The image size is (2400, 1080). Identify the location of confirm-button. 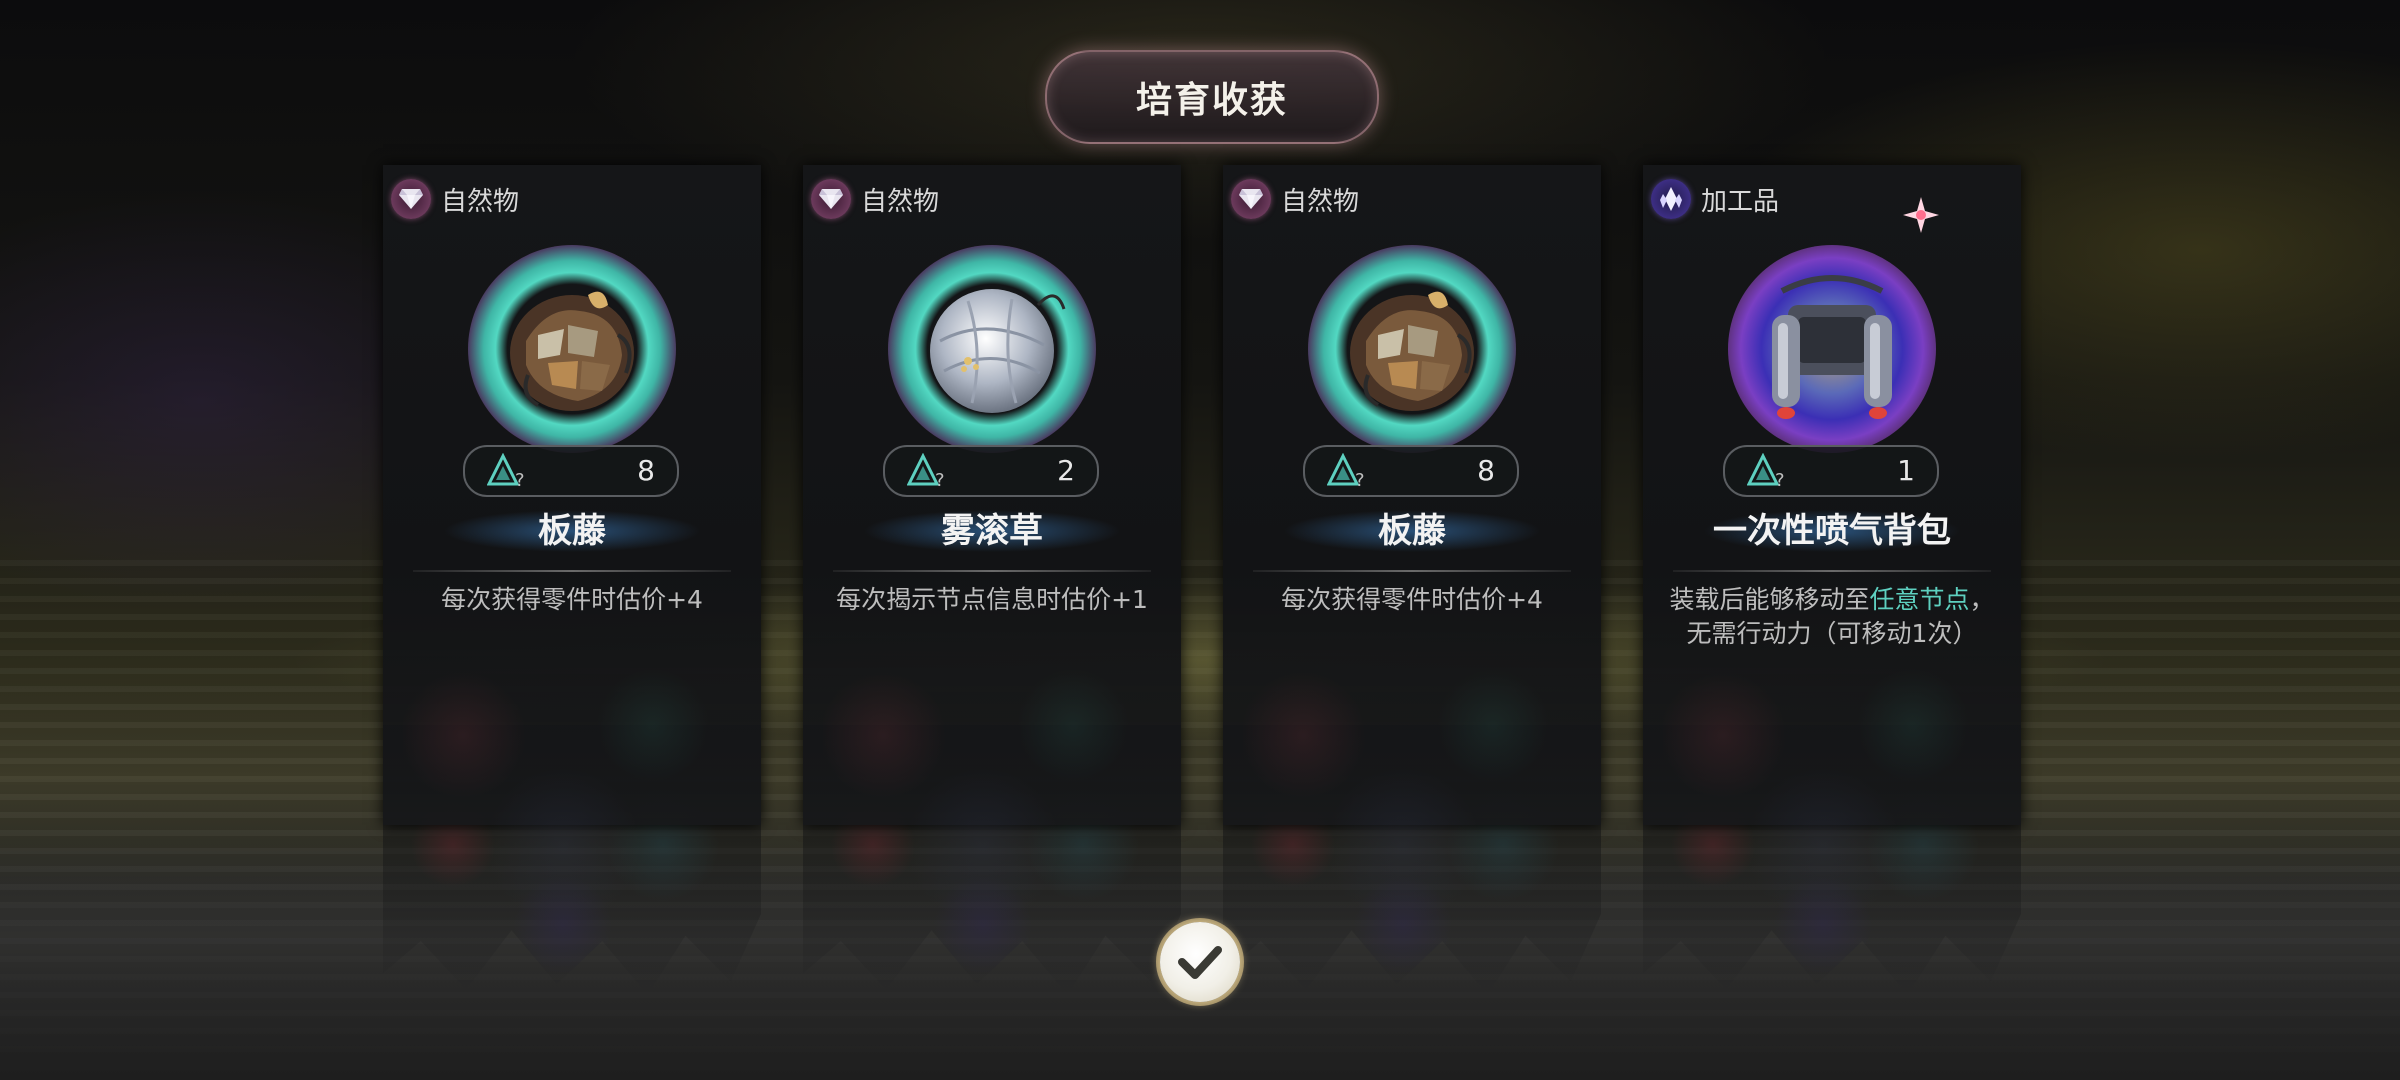
(1200, 962).